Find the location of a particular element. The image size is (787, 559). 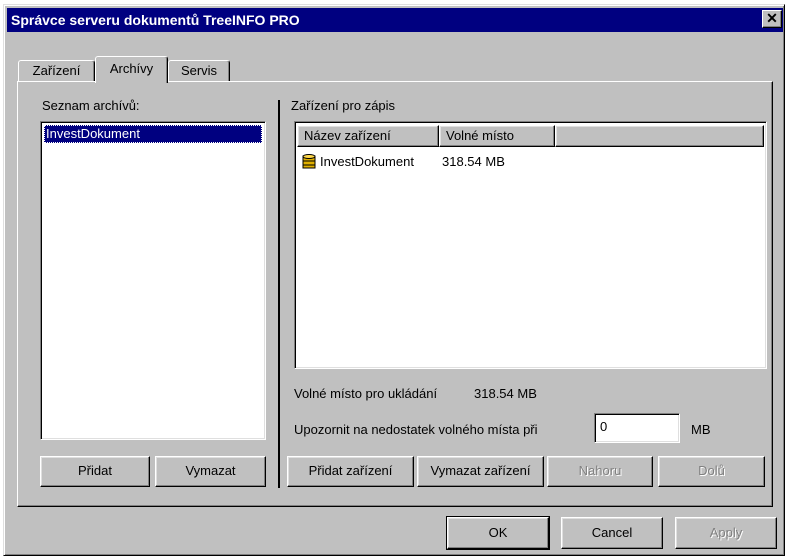

device-group-label: Zařízení pro zápis is located at coordinates (343, 105).